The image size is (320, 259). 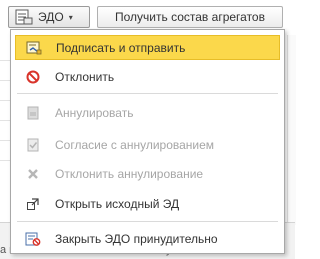 What do you see at coordinates (121, 47) in the screenshot?
I see `menu-item-label: Подписать и отправить` at bounding box center [121, 47].